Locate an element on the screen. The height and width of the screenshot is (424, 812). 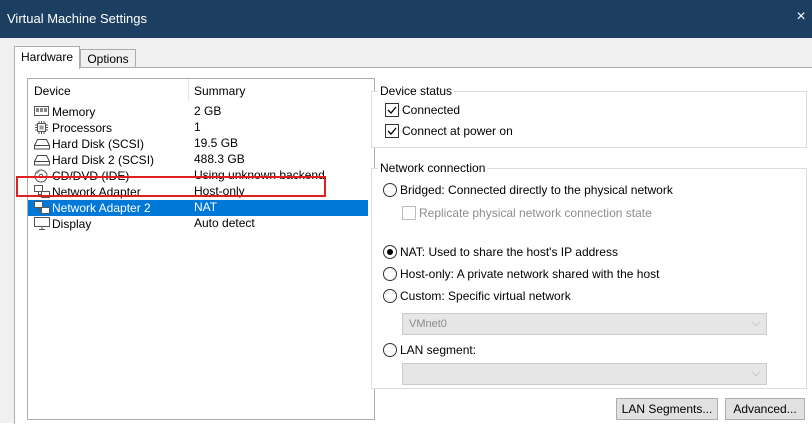
device-row-hard-disk: Hard Disk (SCSI) 19.5 GB is located at coordinates (198, 144).